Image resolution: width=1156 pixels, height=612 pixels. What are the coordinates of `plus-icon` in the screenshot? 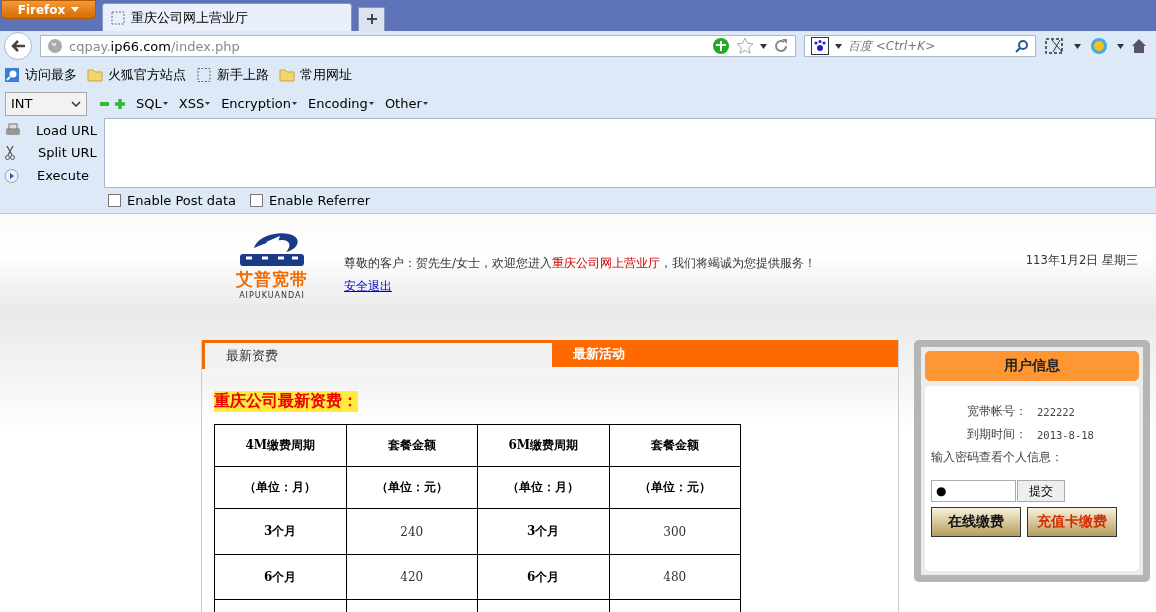 It's located at (371, 18).